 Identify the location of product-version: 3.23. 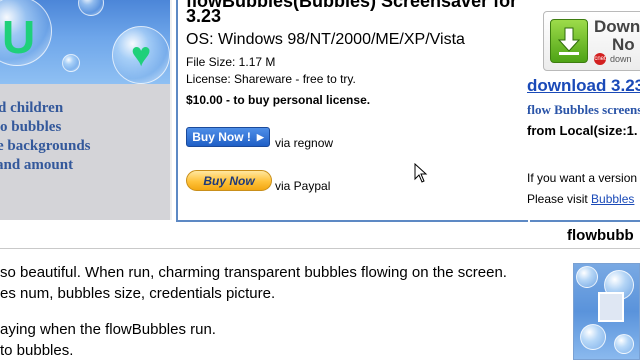
(204, 16).